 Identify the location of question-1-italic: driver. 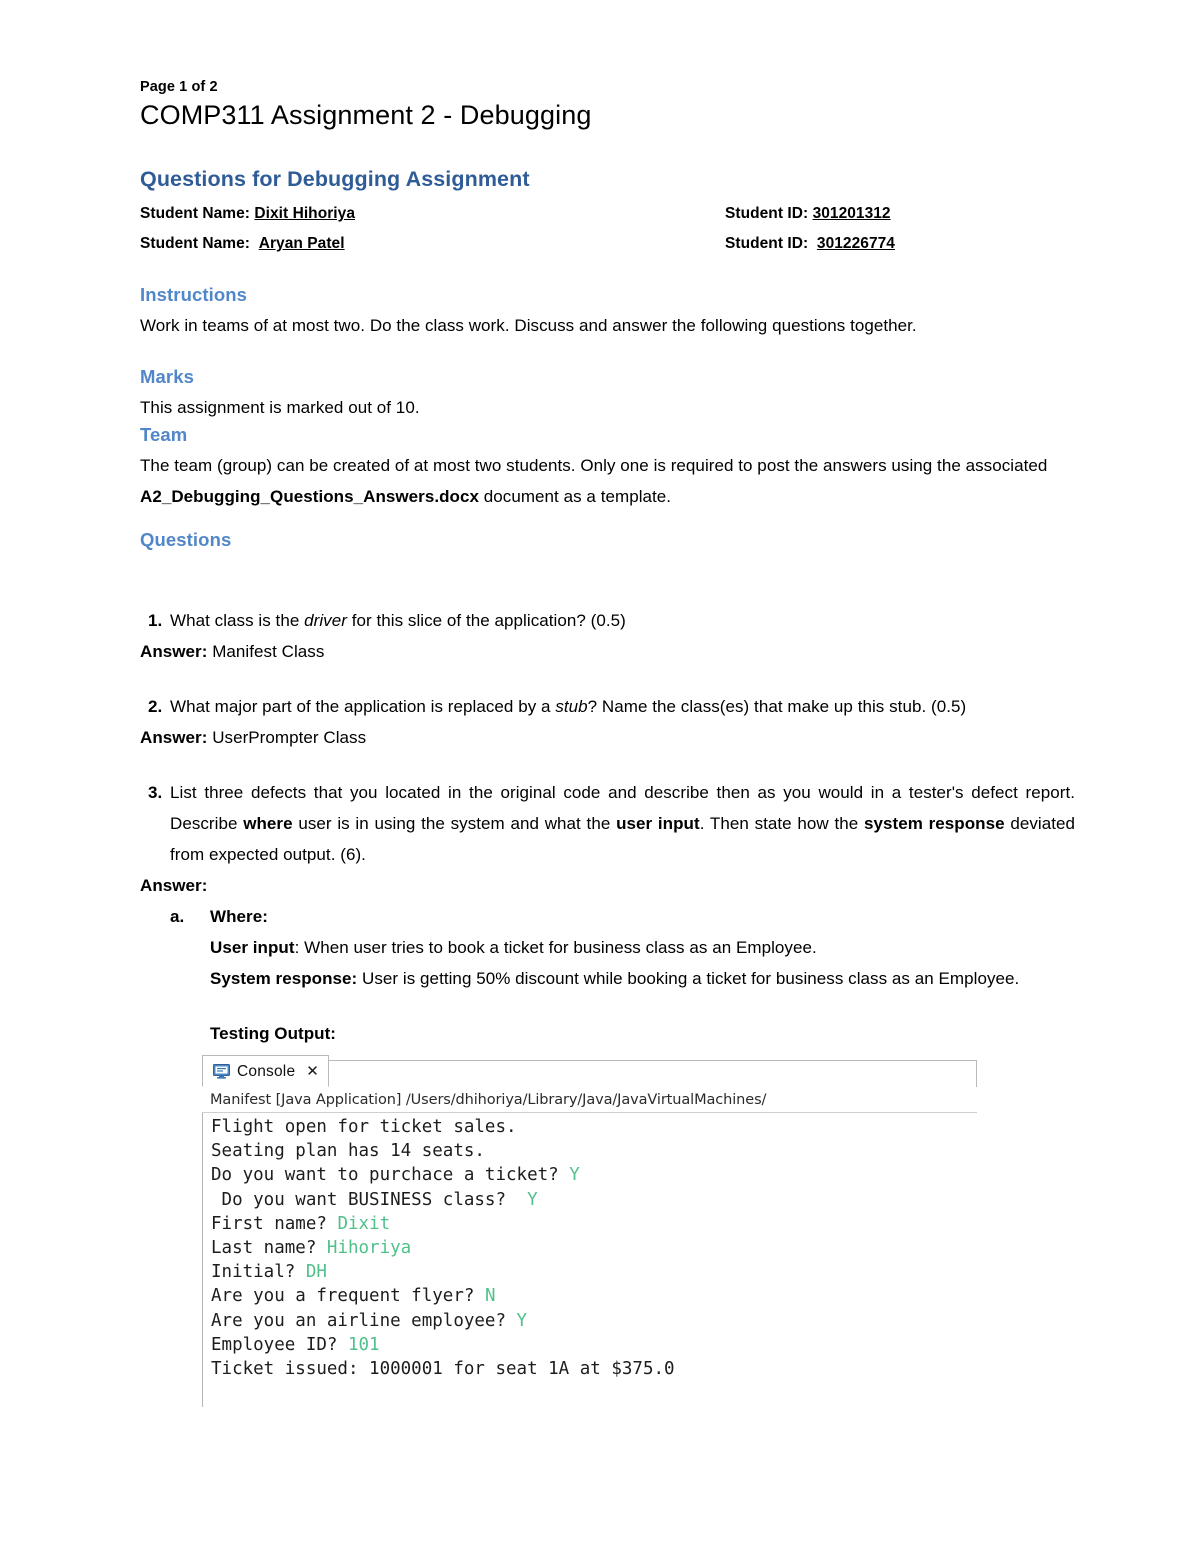
(325, 620).